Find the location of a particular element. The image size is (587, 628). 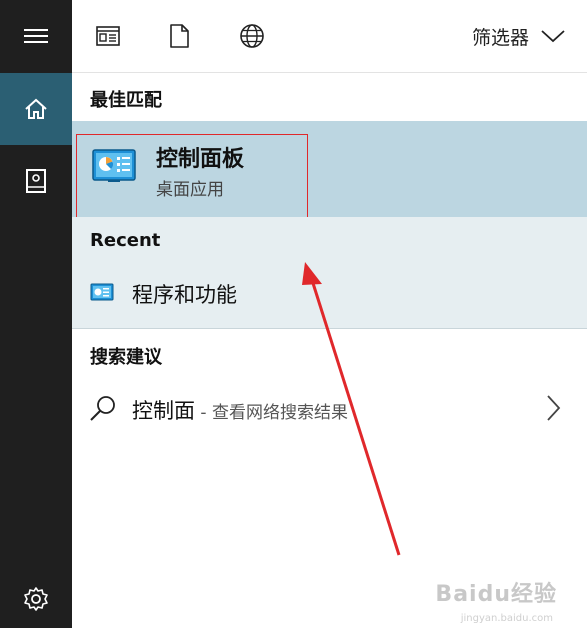

home-button is located at coordinates (36, 109).